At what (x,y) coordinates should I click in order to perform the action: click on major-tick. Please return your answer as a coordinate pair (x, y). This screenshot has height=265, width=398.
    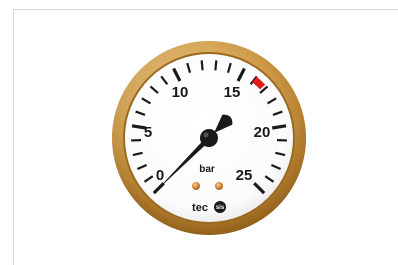
    Looking at the image, I should click on (279, 127).